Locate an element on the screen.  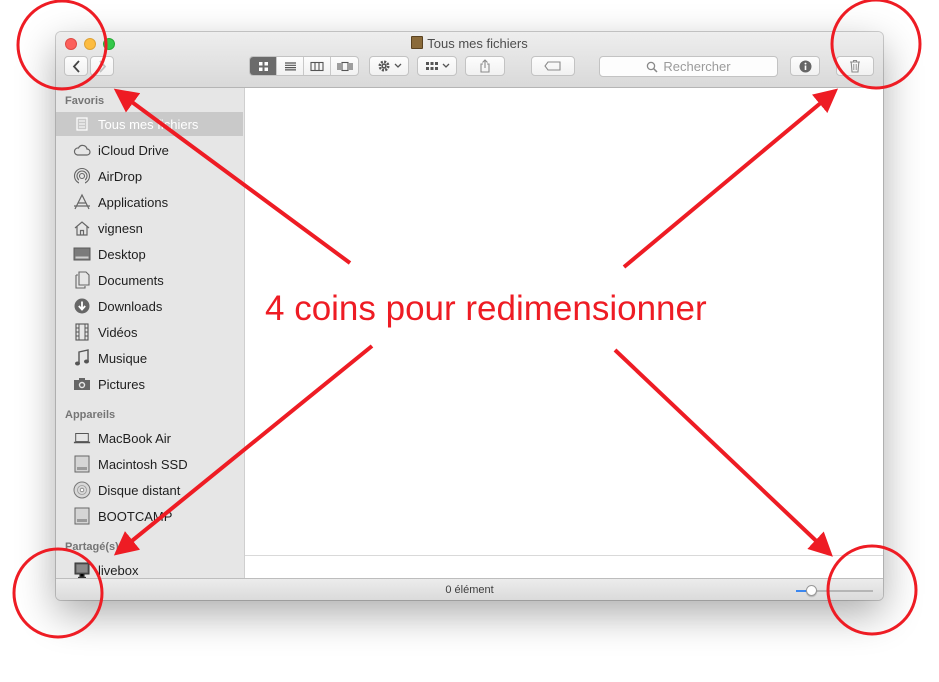
arrow-top-left is located at coordinates (232, 176).